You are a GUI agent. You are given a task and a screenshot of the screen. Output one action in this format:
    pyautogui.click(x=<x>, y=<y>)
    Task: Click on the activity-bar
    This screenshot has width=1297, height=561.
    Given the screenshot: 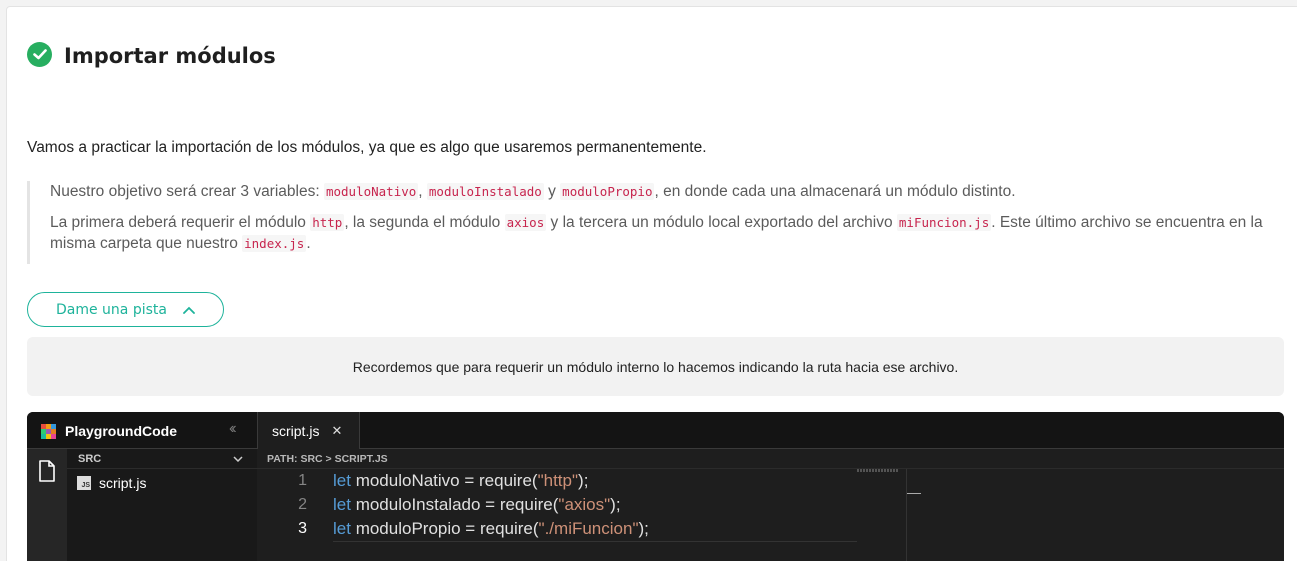 What is the action you would take?
    pyautogui.click(x=47, y=505)
    